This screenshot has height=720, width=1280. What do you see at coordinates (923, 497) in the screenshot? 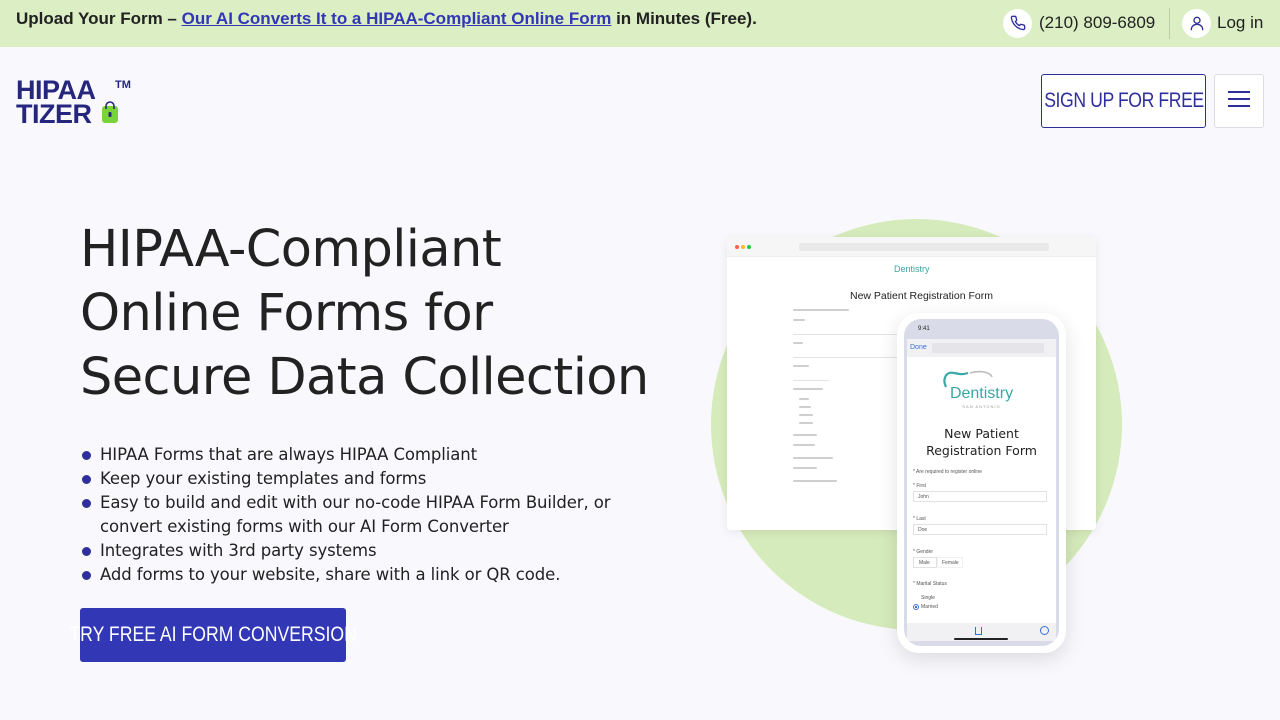
I see `phone-first-value: John` at bounding box center [923, 497].